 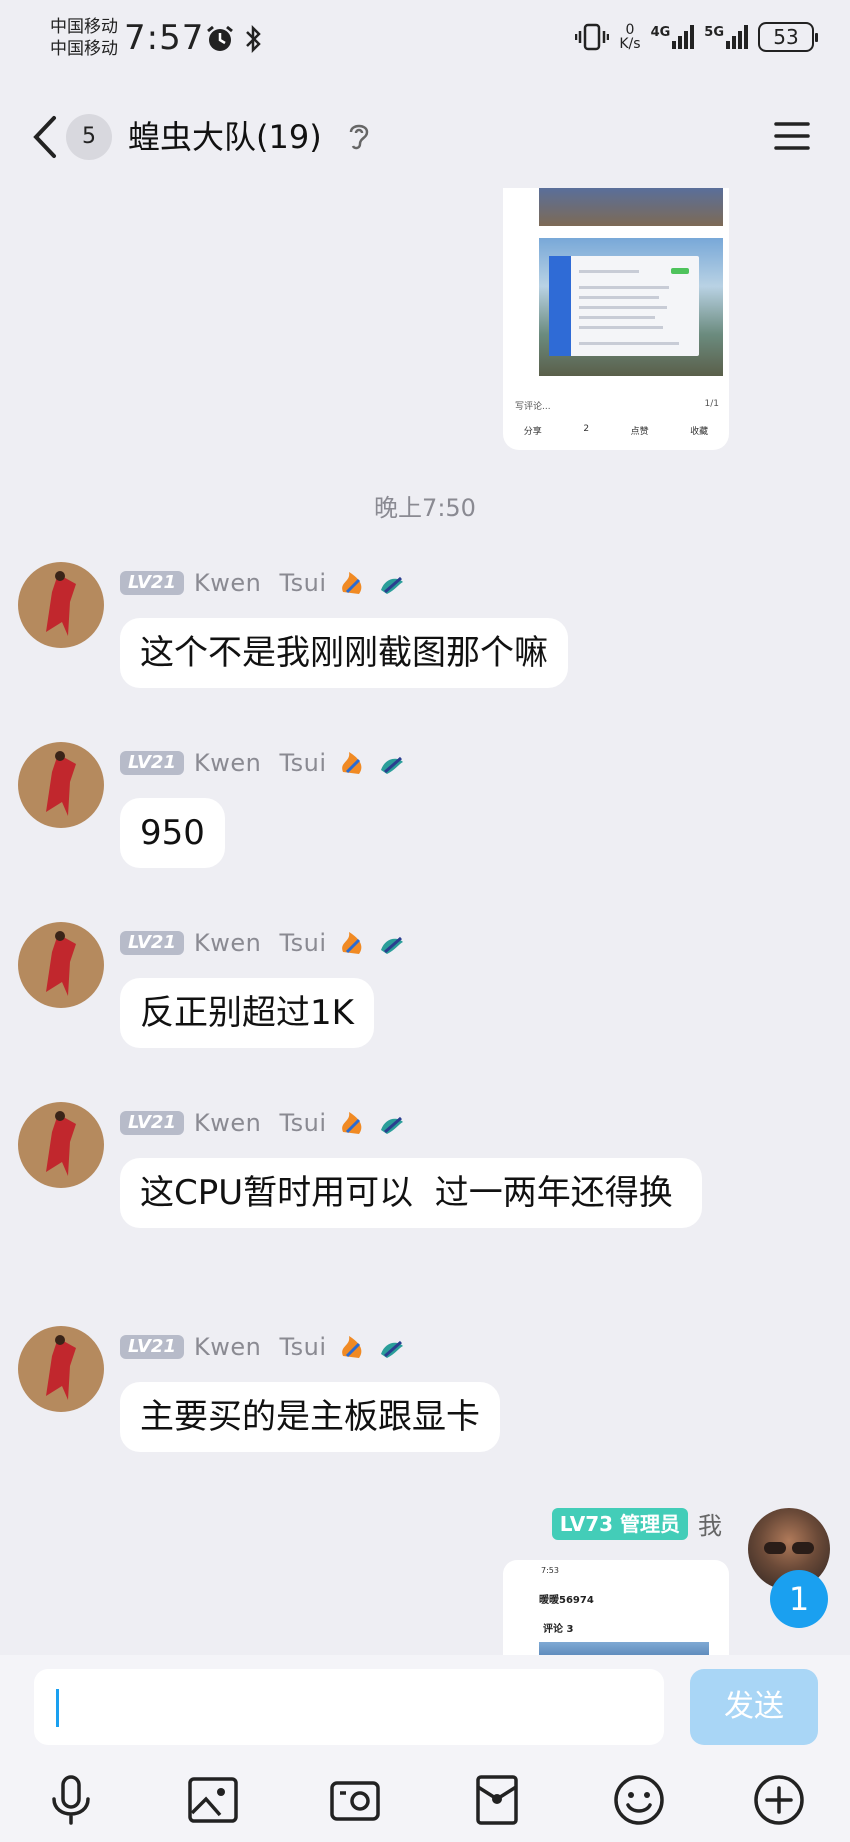 I want to click on shot-comment-count: 评论 3, so click(x=558, y=1629).